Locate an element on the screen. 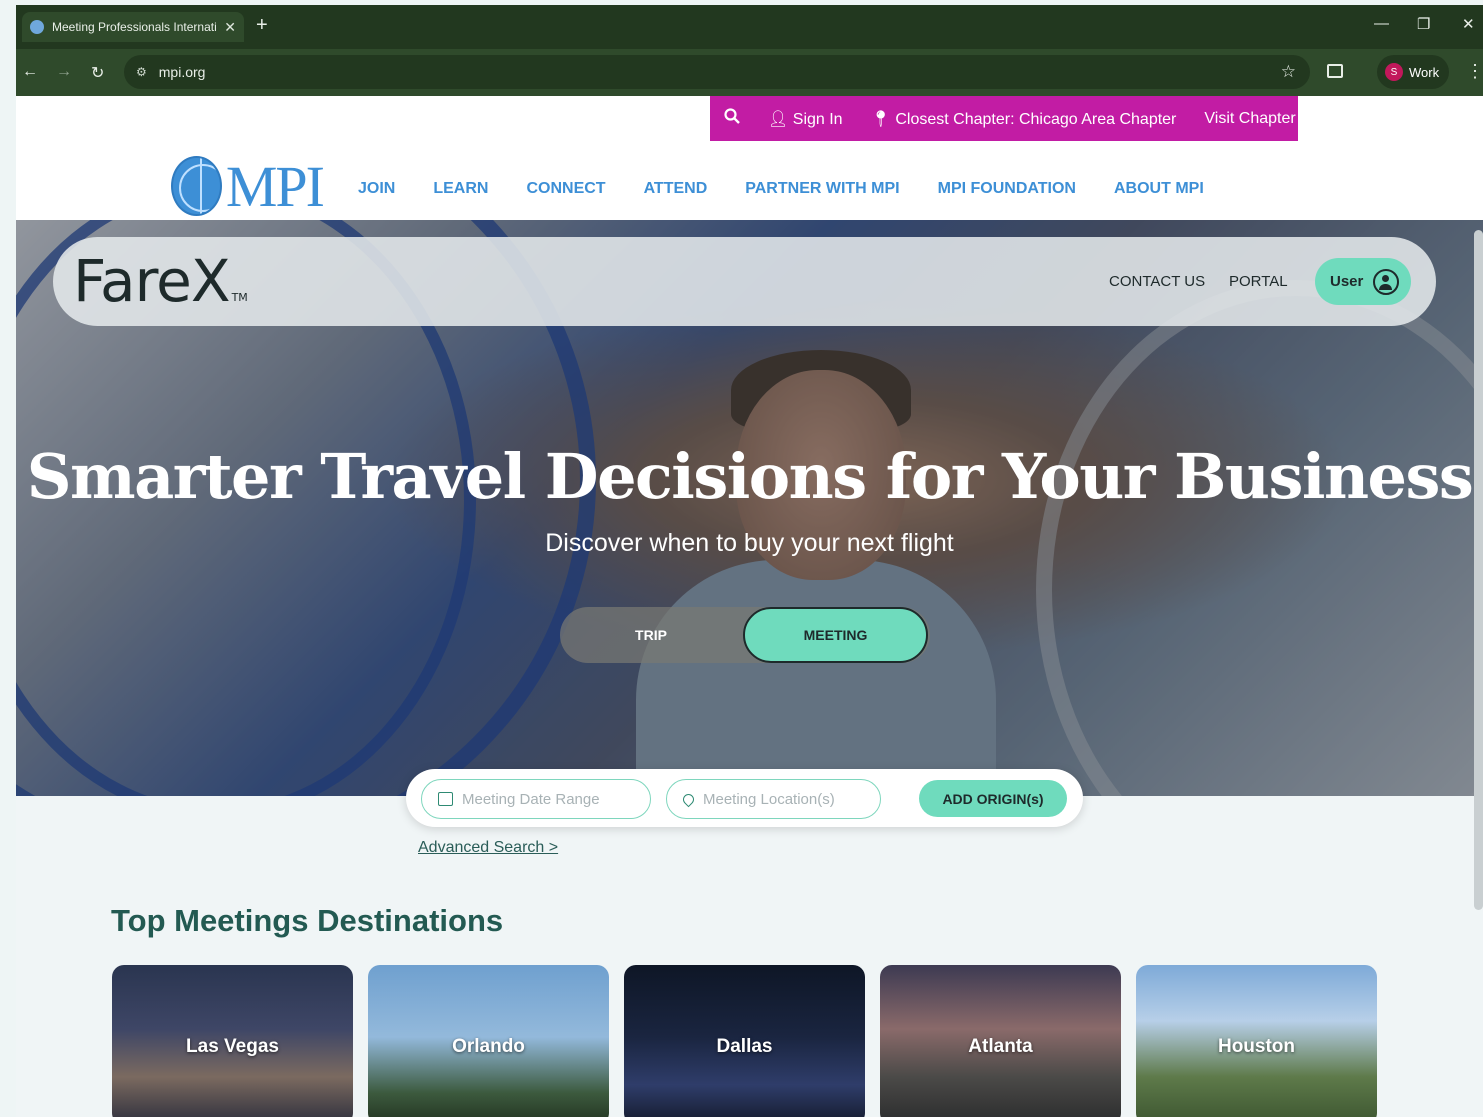 The image size is (1483, 1117). contact-us-link: CONTACT US is located at coordinates (1157, 281).